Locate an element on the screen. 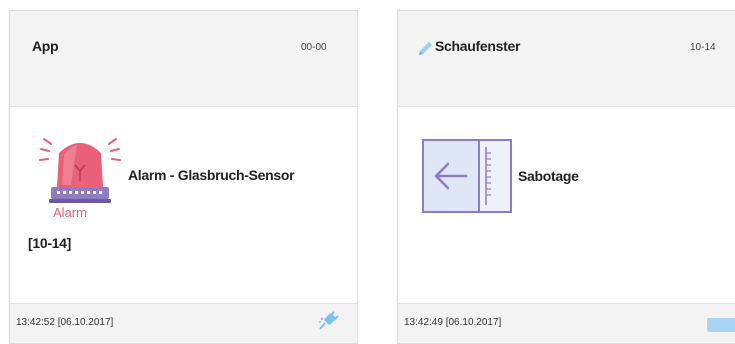 This screenshot has height=344, width=735. status-indicator-icon is located at coordinates (721, 325).